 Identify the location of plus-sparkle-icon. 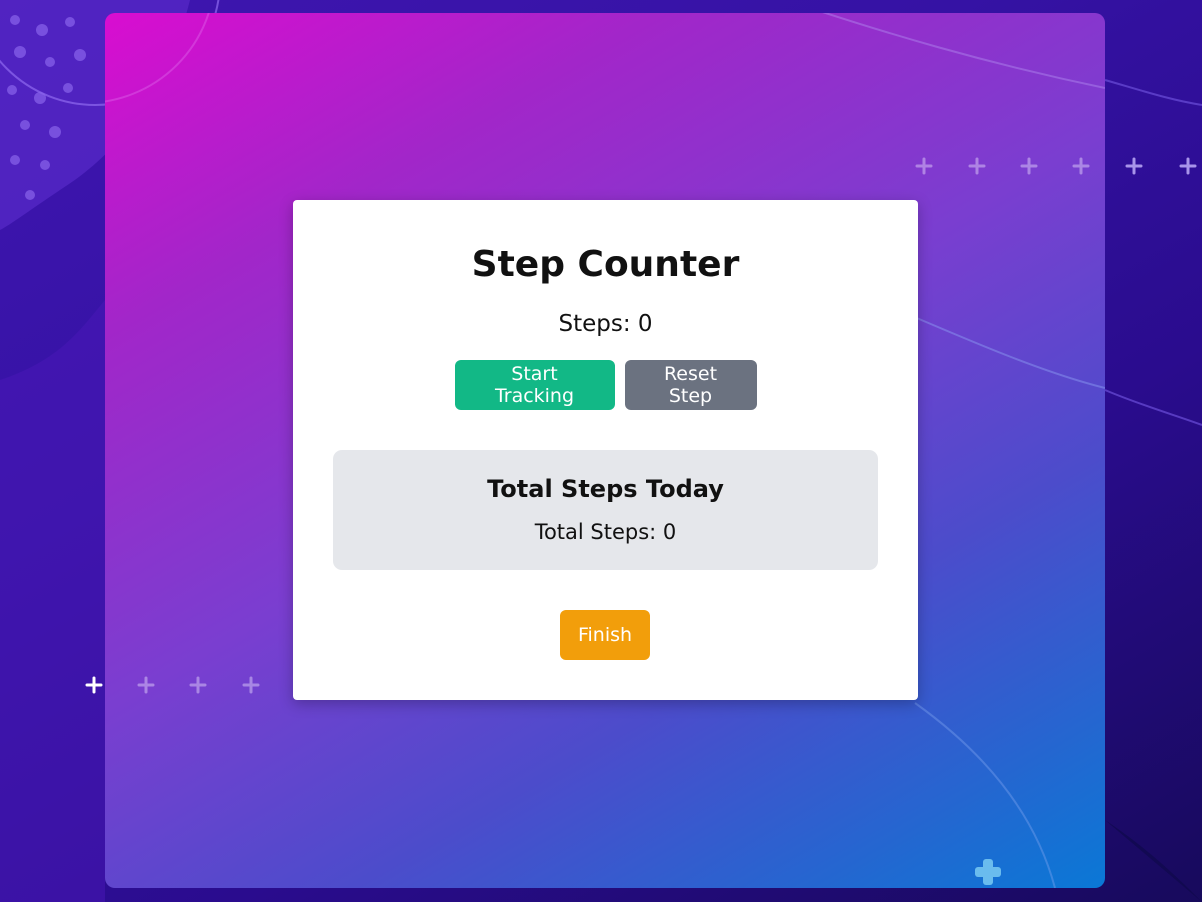
(988, 872).